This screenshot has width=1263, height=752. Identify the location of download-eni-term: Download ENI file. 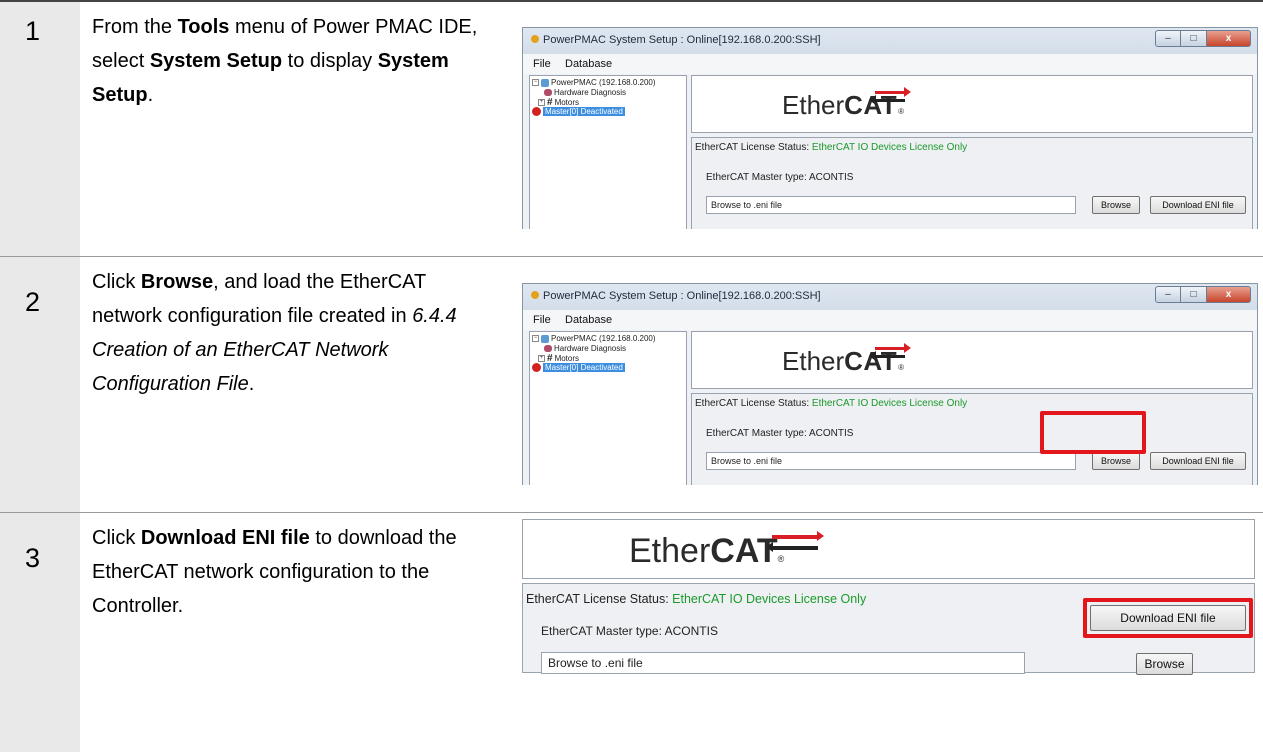
(225, 538).